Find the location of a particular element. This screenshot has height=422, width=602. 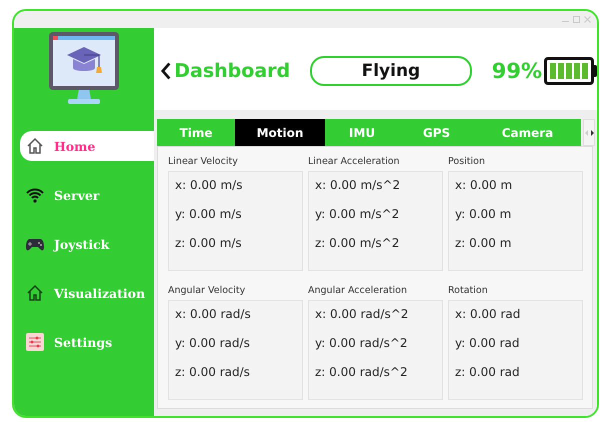

readout-value: x: 0.00 m/s^2 is located at coordinates (358, 185).